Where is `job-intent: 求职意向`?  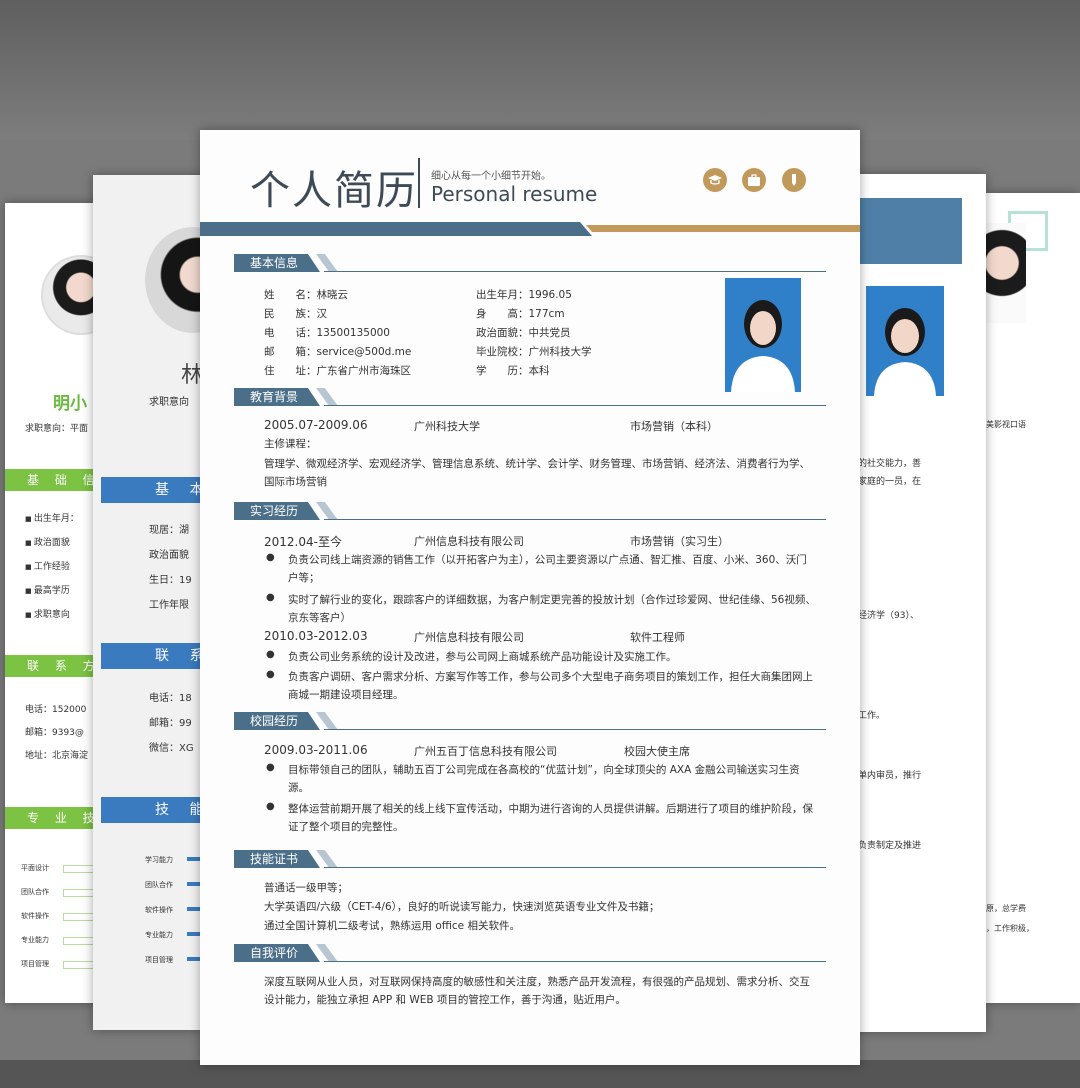
job-intent: 求职意向 is located at coordinates (169, 402).